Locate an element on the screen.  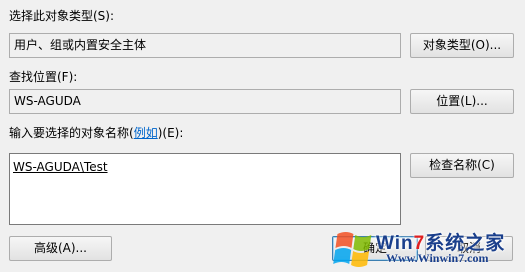
location-field: WS-AGUDA is located at coordinates (205, 101).